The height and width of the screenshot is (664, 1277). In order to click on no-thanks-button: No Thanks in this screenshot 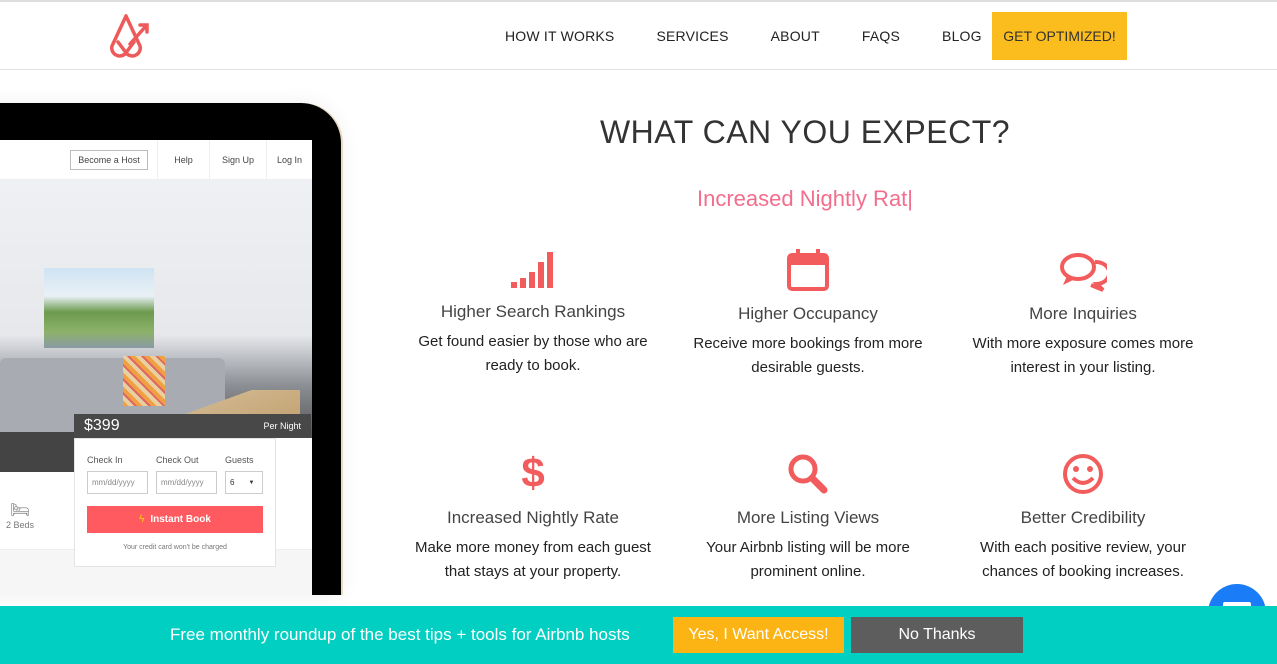, I will do `click(937, 635)`.